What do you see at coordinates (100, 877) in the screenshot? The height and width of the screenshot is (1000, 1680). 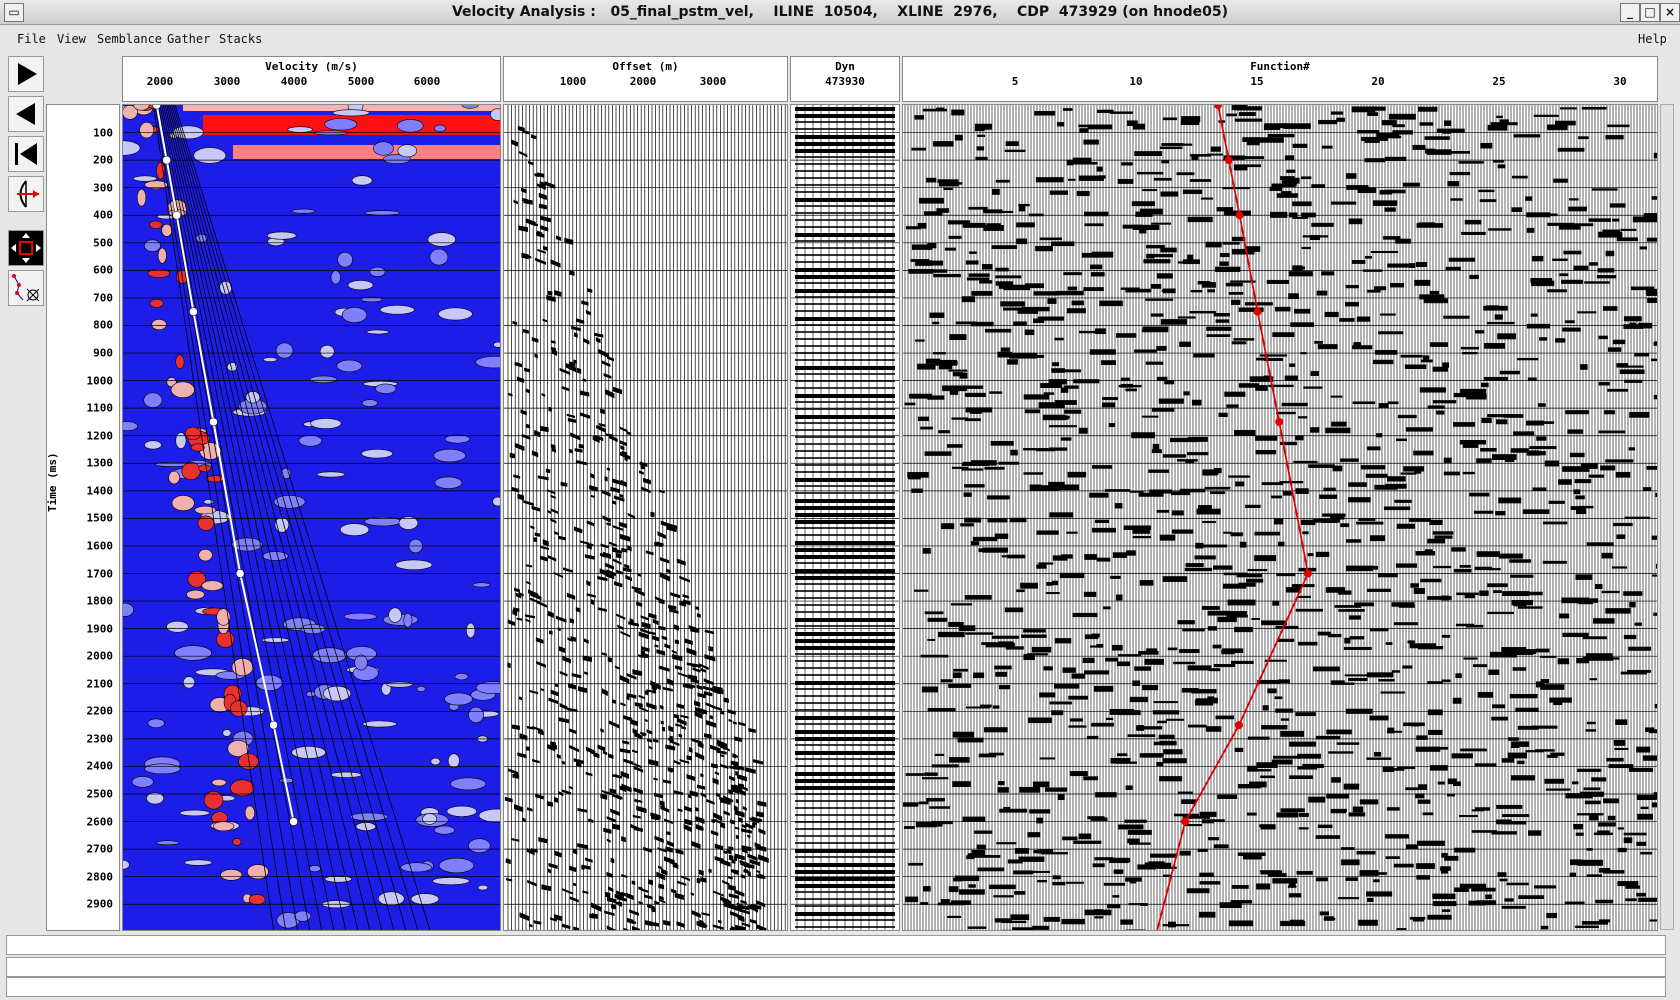 I see `time-tick: 2800` at bounding box center [100, 877].